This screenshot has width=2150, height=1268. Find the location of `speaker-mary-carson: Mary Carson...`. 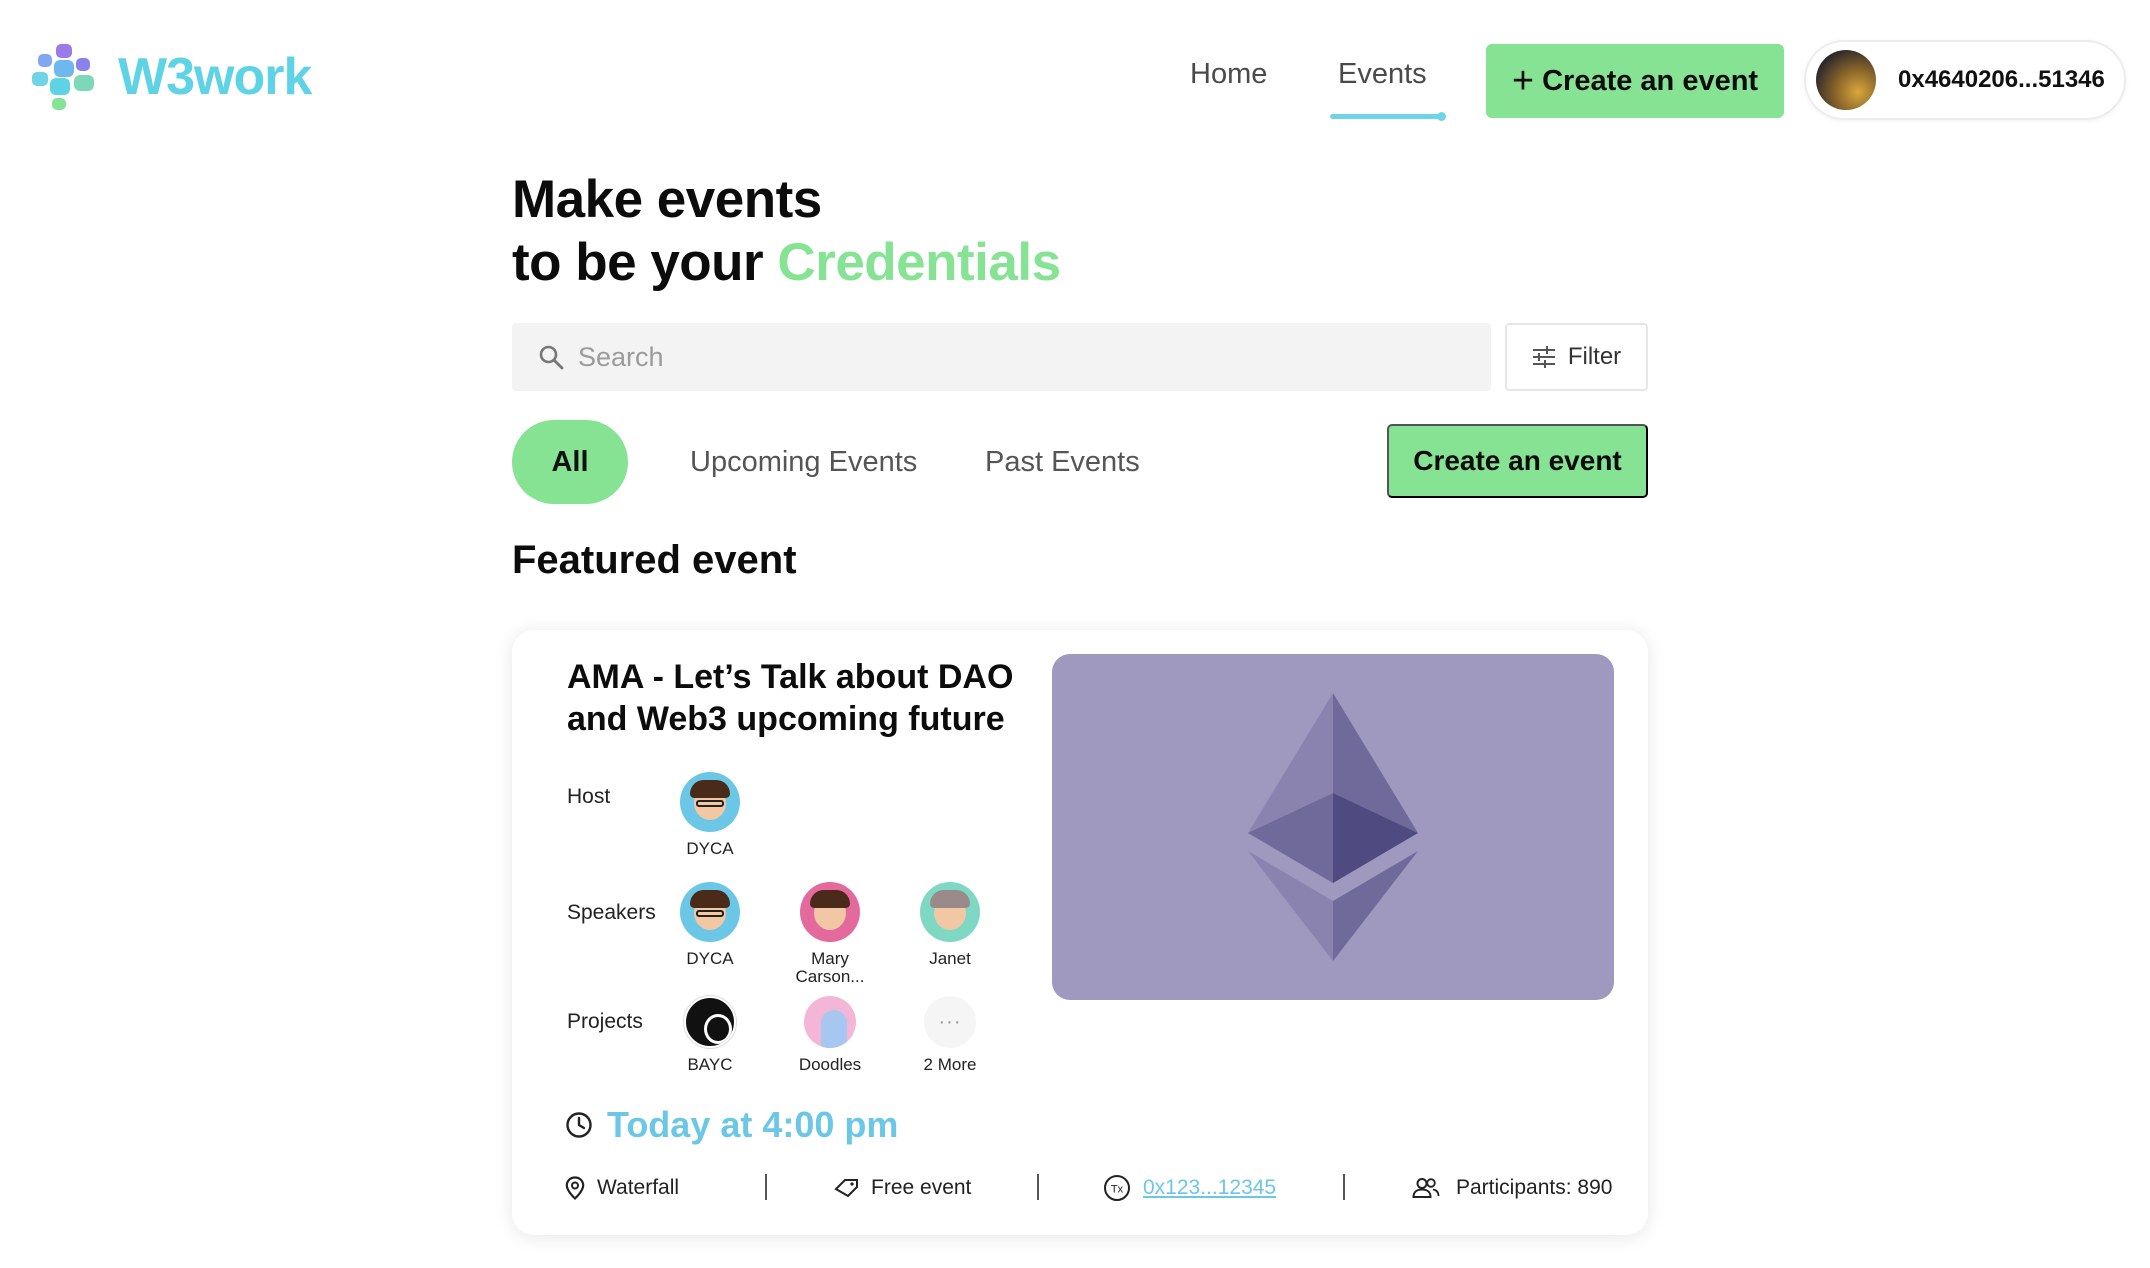

speaker-mary-carson: Mary Carson... is located at coordinates (830, 934).